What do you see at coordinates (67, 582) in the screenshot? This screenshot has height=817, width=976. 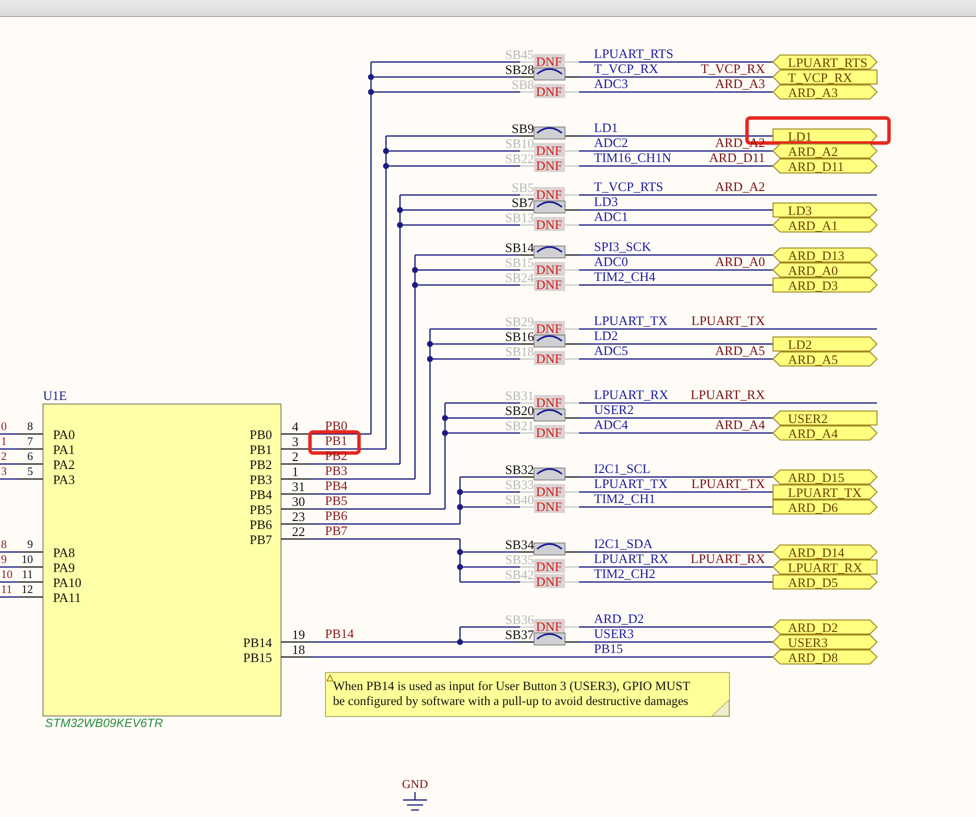 I see `pin-name: PA10` at bounding box center [67, 582].